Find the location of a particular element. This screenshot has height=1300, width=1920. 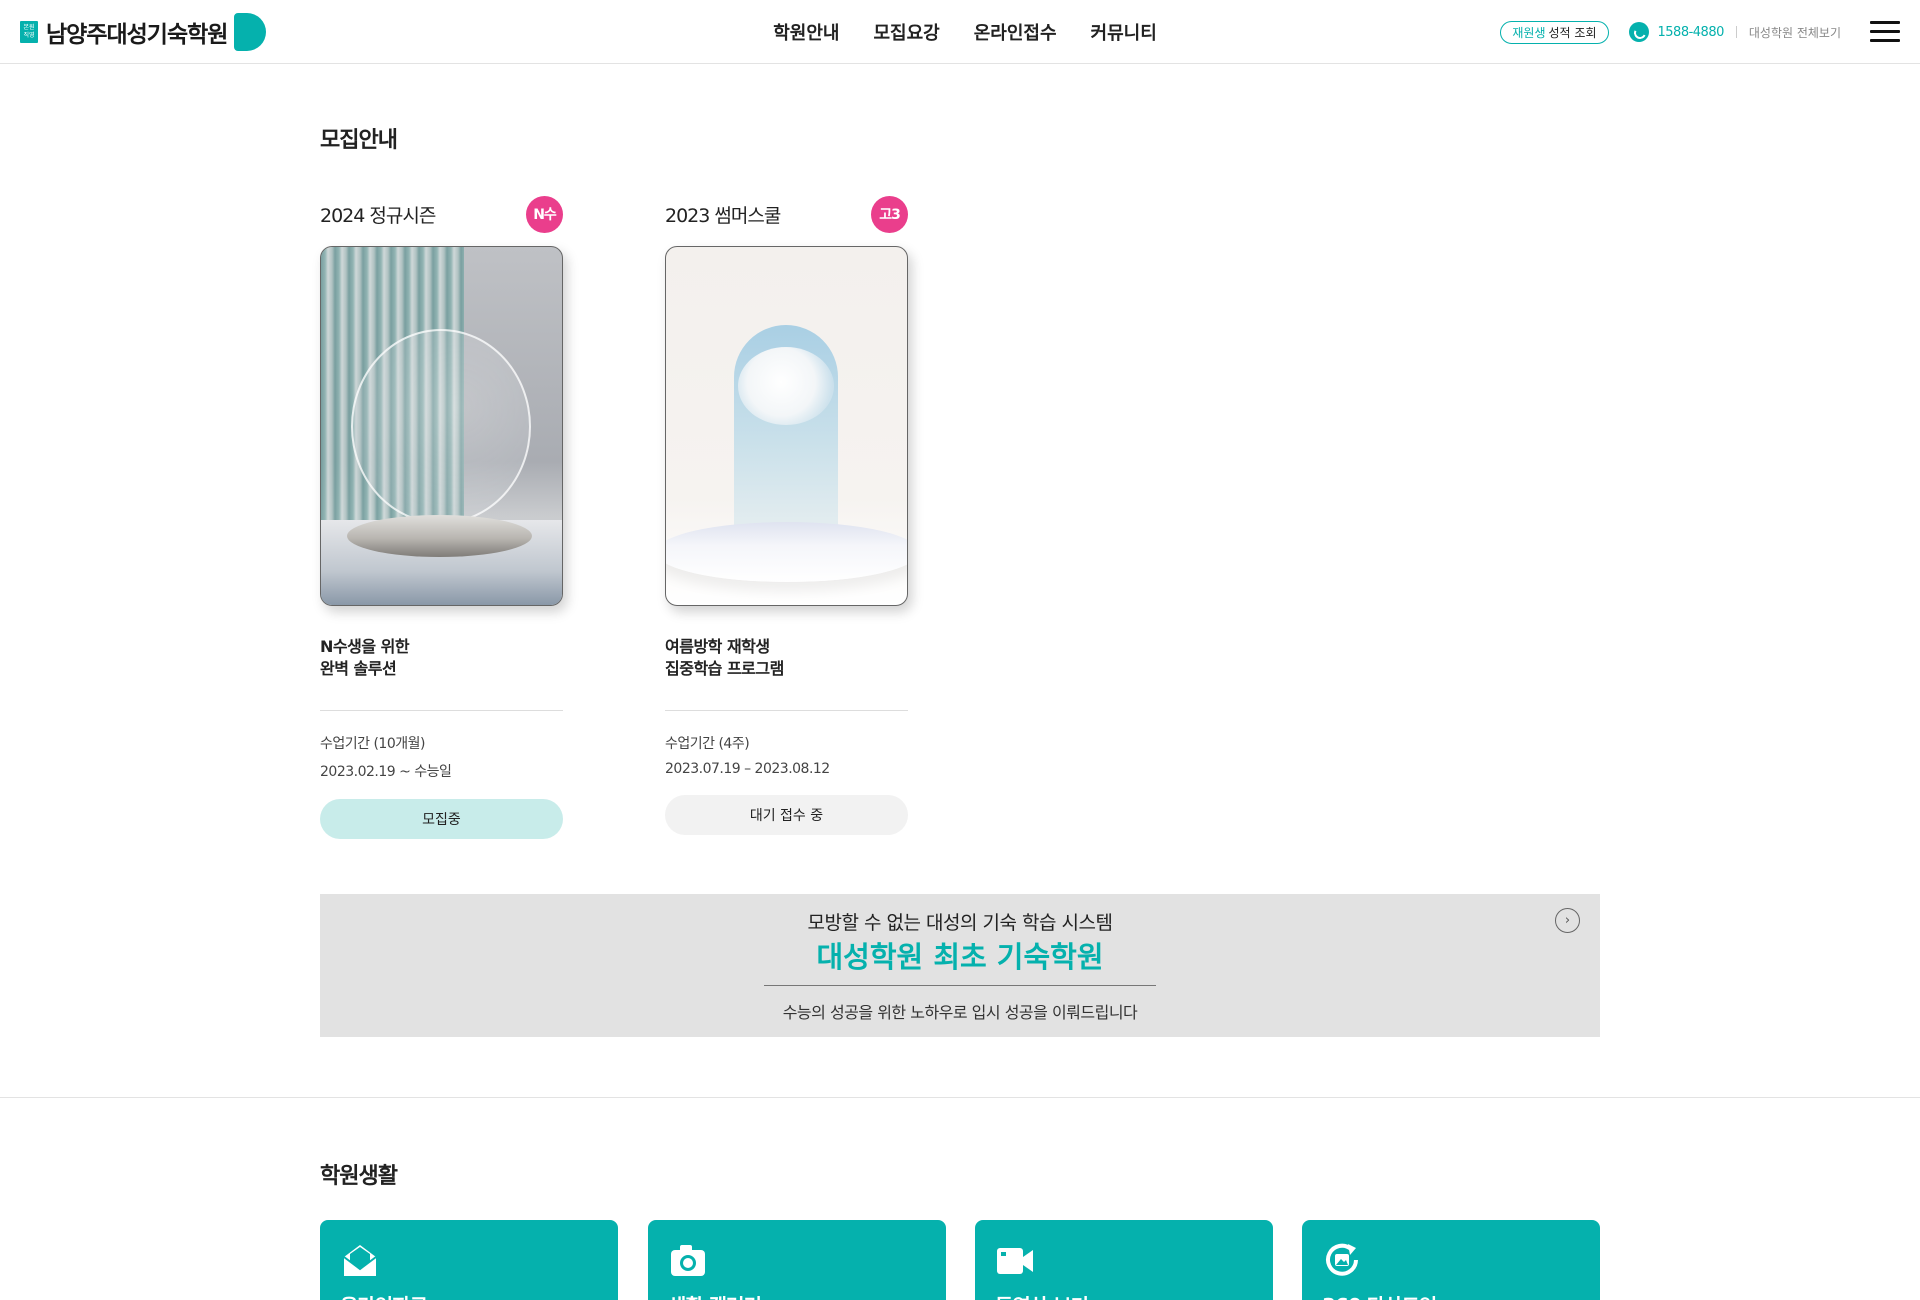

tile-label: 온라인자료 is located at coordinates (384, 1295).